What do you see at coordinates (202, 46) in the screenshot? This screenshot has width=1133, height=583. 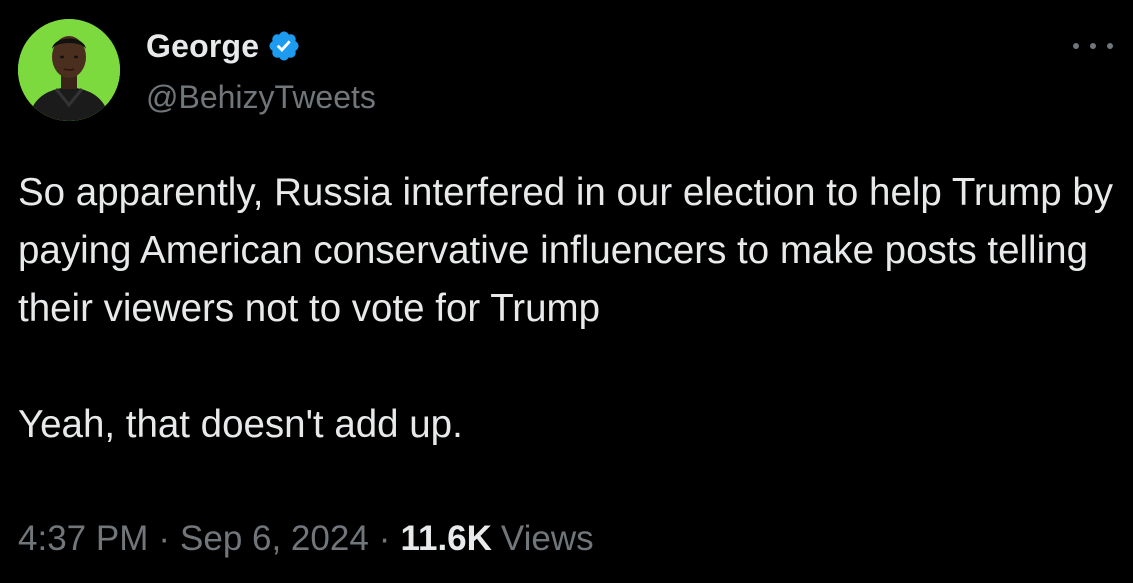 I see `display-name: George` at bounding box center [202, 46].